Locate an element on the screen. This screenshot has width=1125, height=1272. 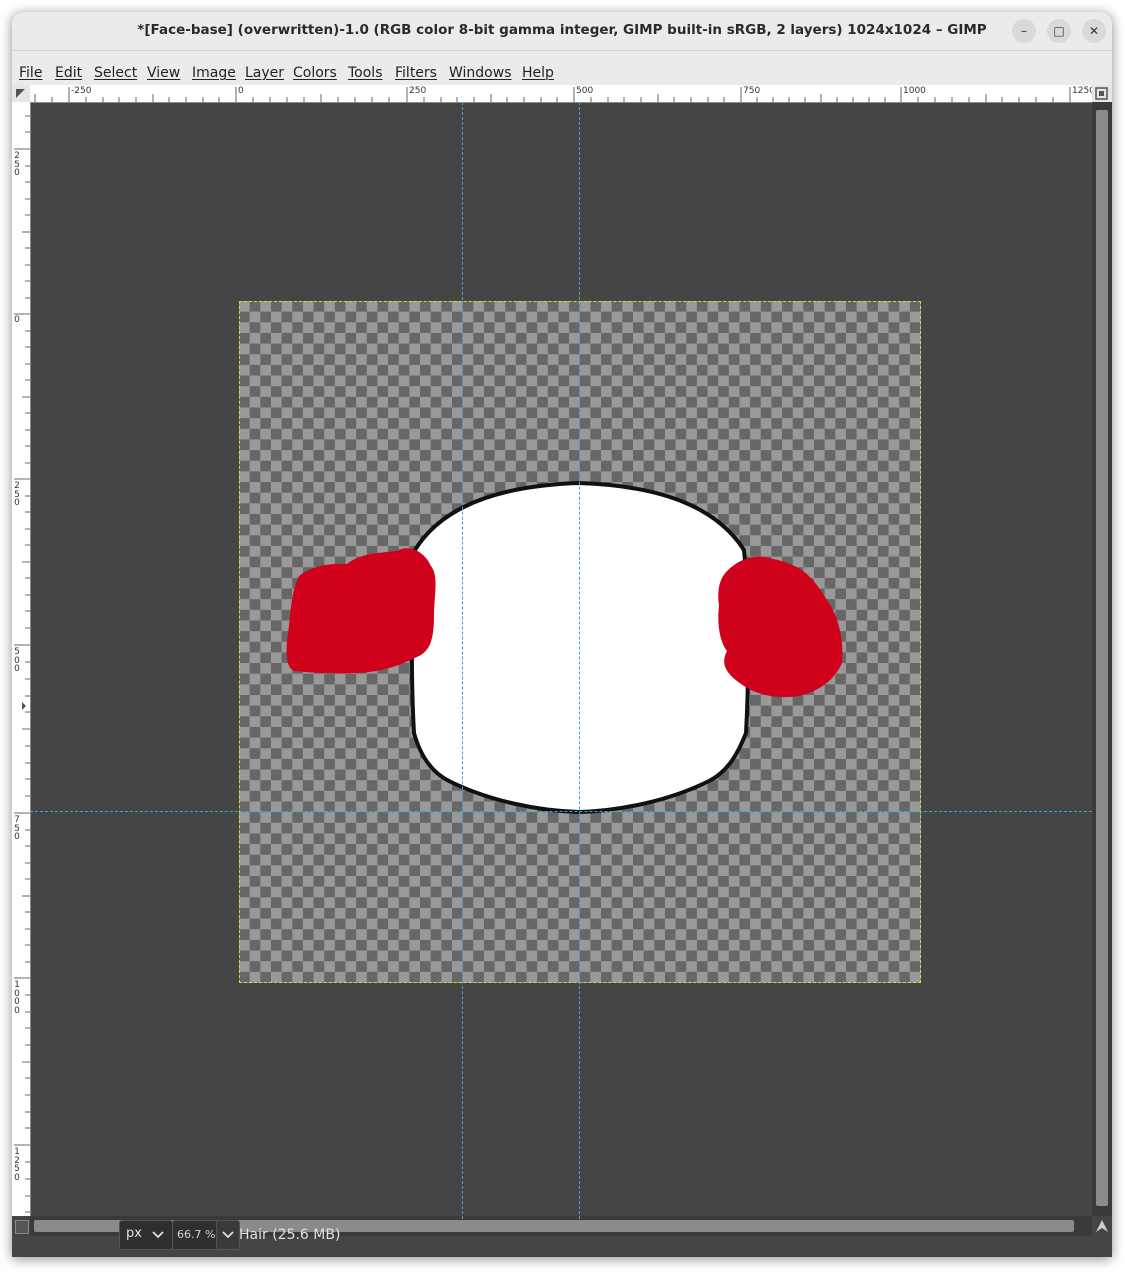
pointer-arrow-icon is located at coordinates (20, 93).